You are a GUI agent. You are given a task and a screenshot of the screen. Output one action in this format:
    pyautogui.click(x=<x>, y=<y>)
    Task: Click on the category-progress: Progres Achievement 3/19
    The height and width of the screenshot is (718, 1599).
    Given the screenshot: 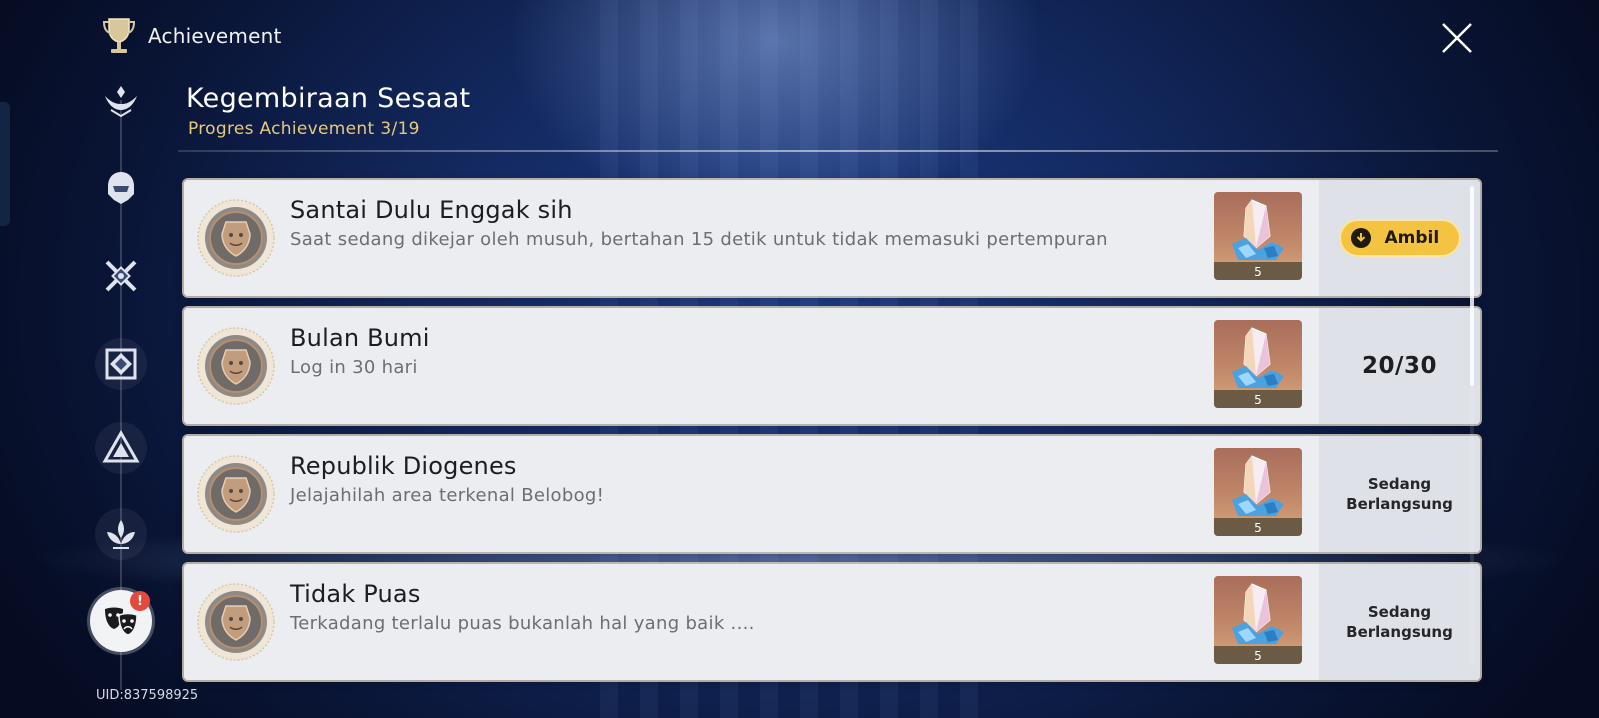 What is the action you would take?
    pyautogui.click(x=304, y=129)
    